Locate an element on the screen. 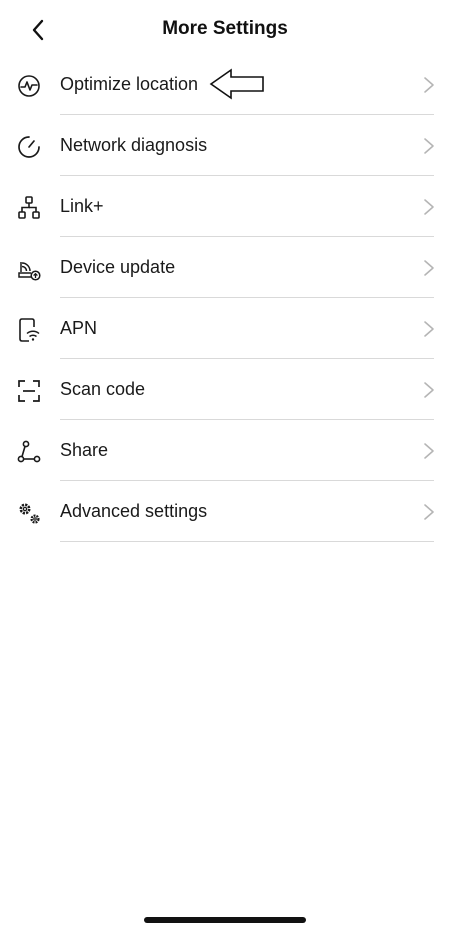 The width and height of the screenshot is (450, 932). scan-frame-icon is located at coordinates (29, 391).